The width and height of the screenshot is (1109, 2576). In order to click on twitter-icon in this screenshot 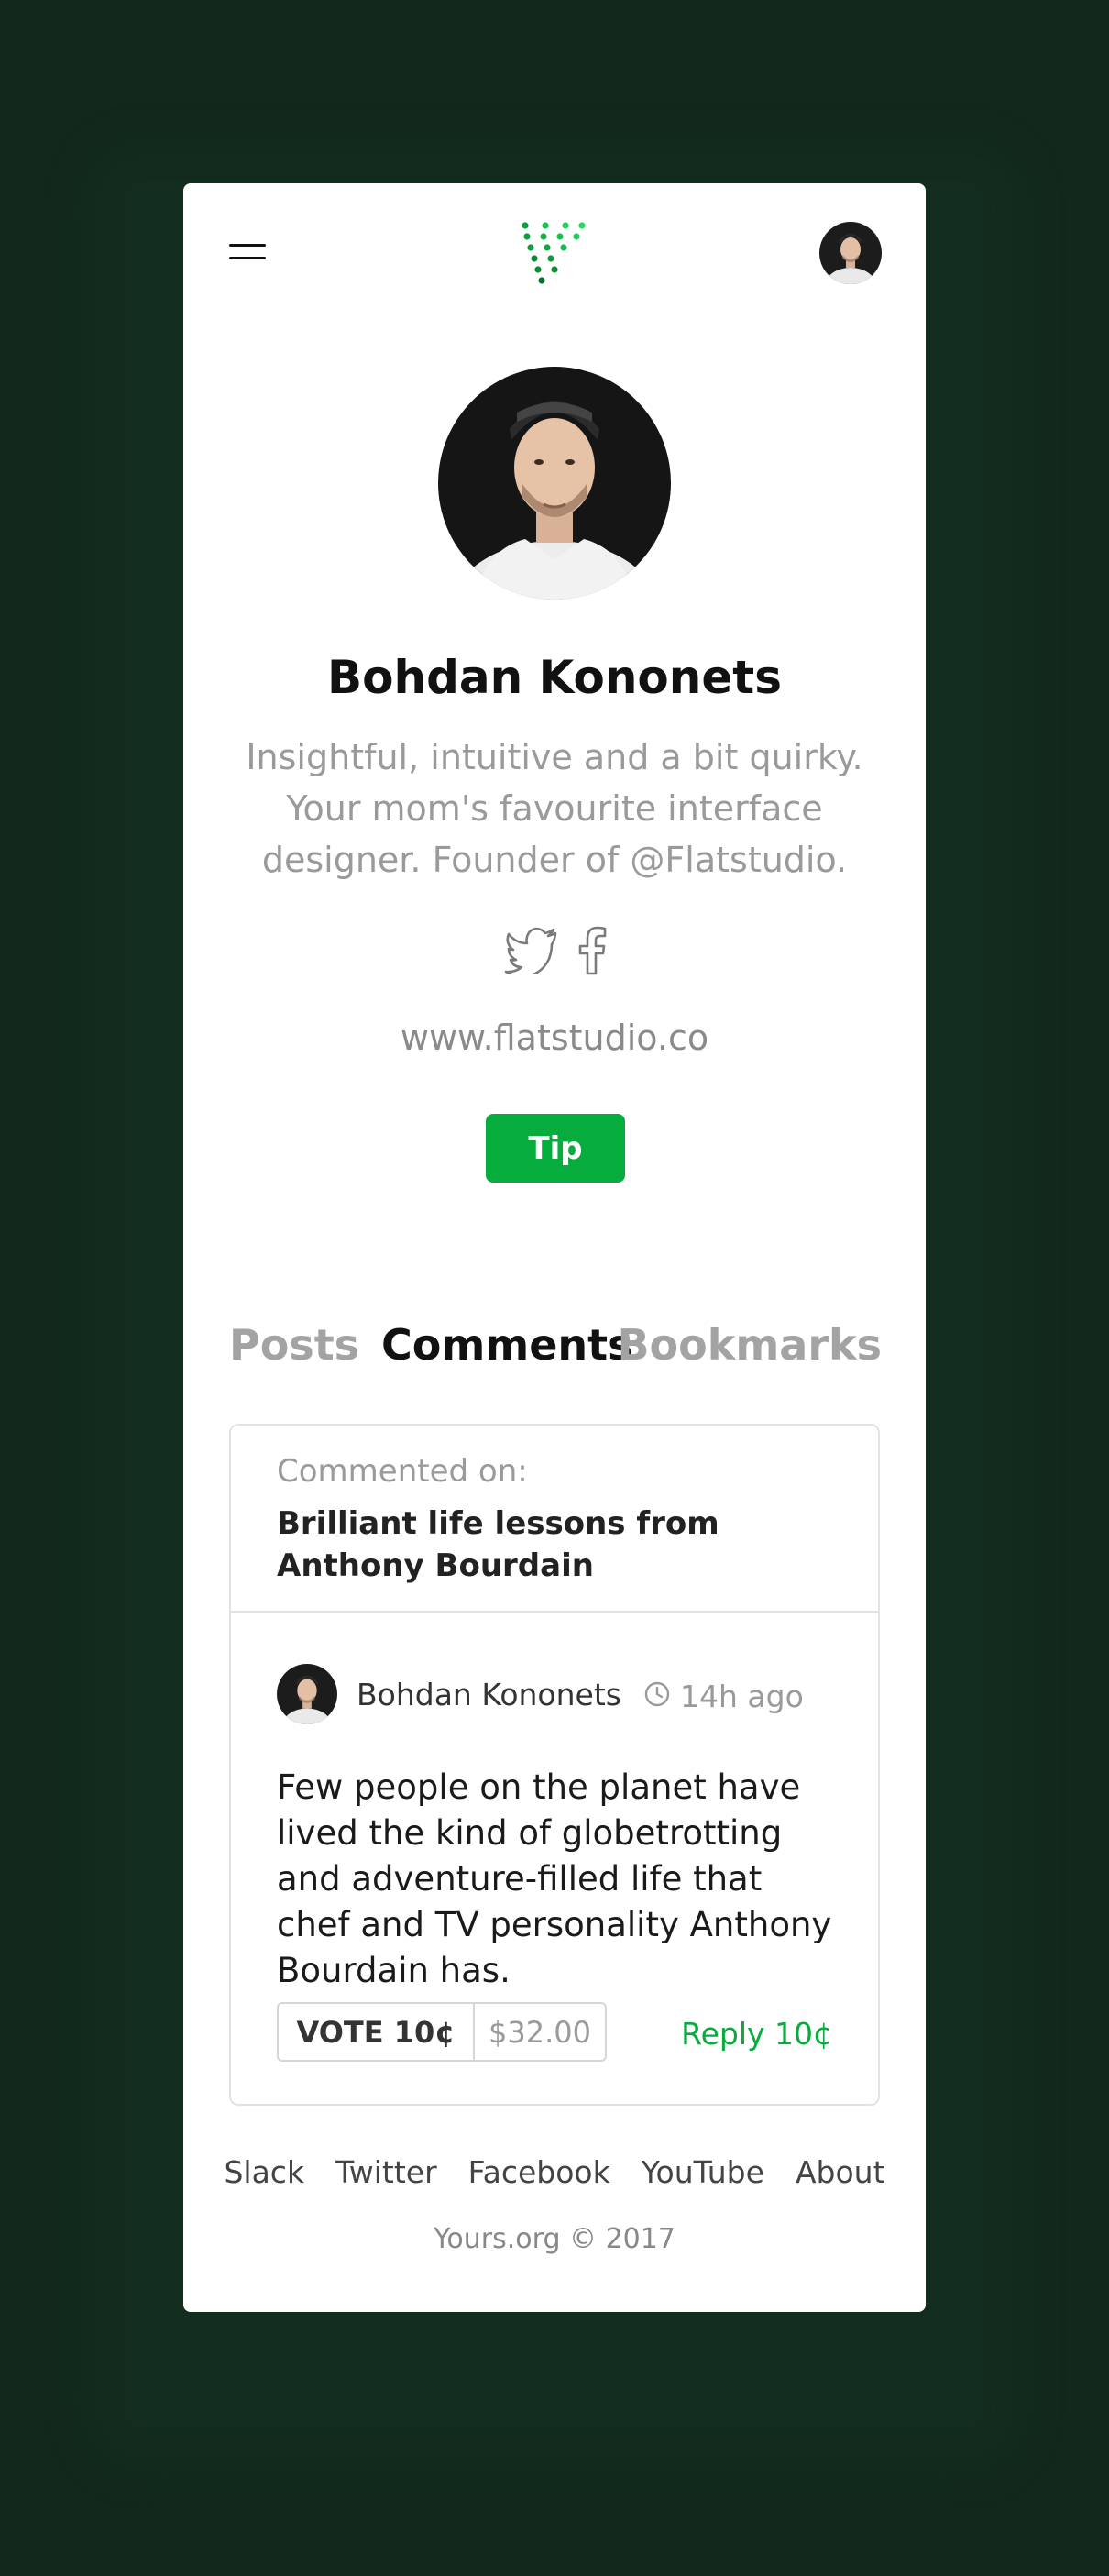, I will do `click(531, 950)`.